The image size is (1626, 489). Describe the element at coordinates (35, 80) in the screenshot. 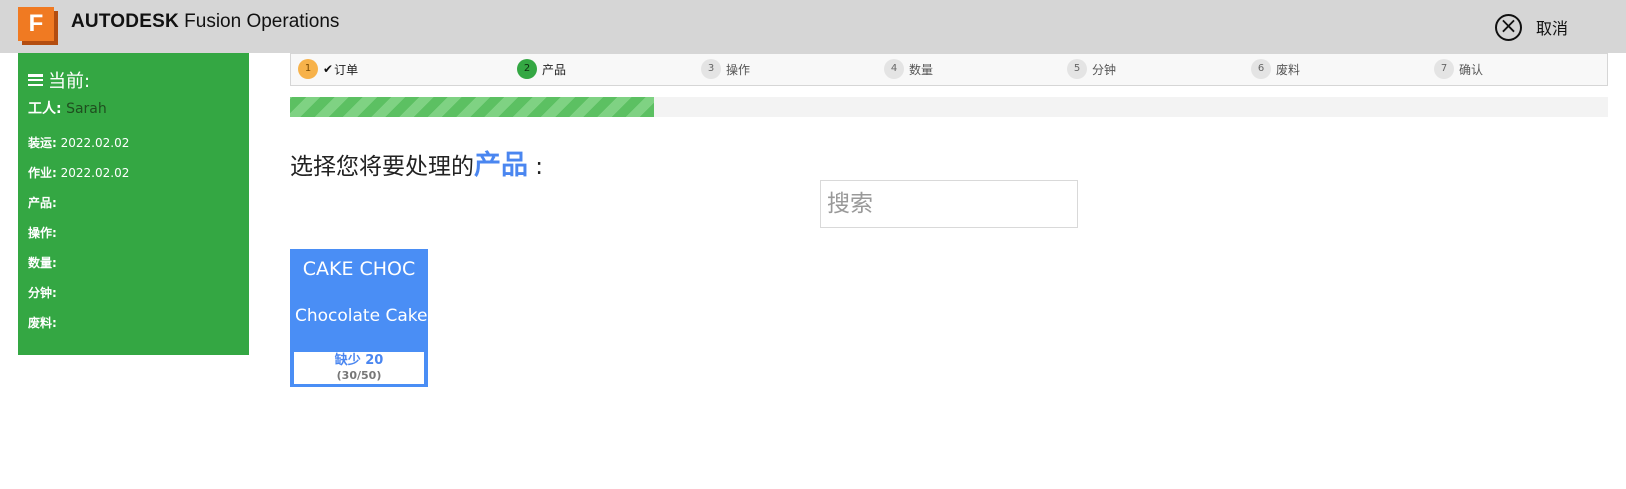

I see `menu-icon` at that location.